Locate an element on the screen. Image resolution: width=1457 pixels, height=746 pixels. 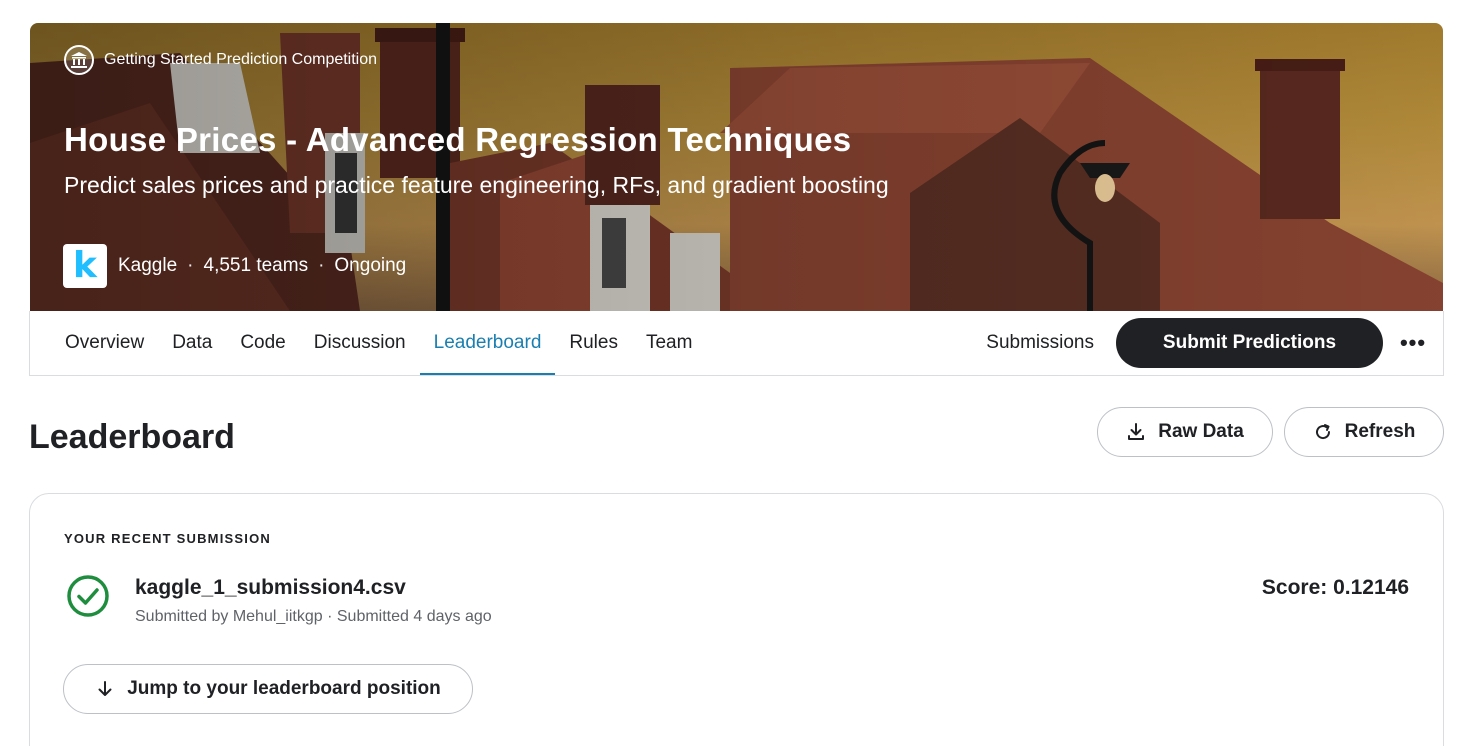
jump-to-position-button: Jump to your leaderboard position is located at coordinates (268, 689).